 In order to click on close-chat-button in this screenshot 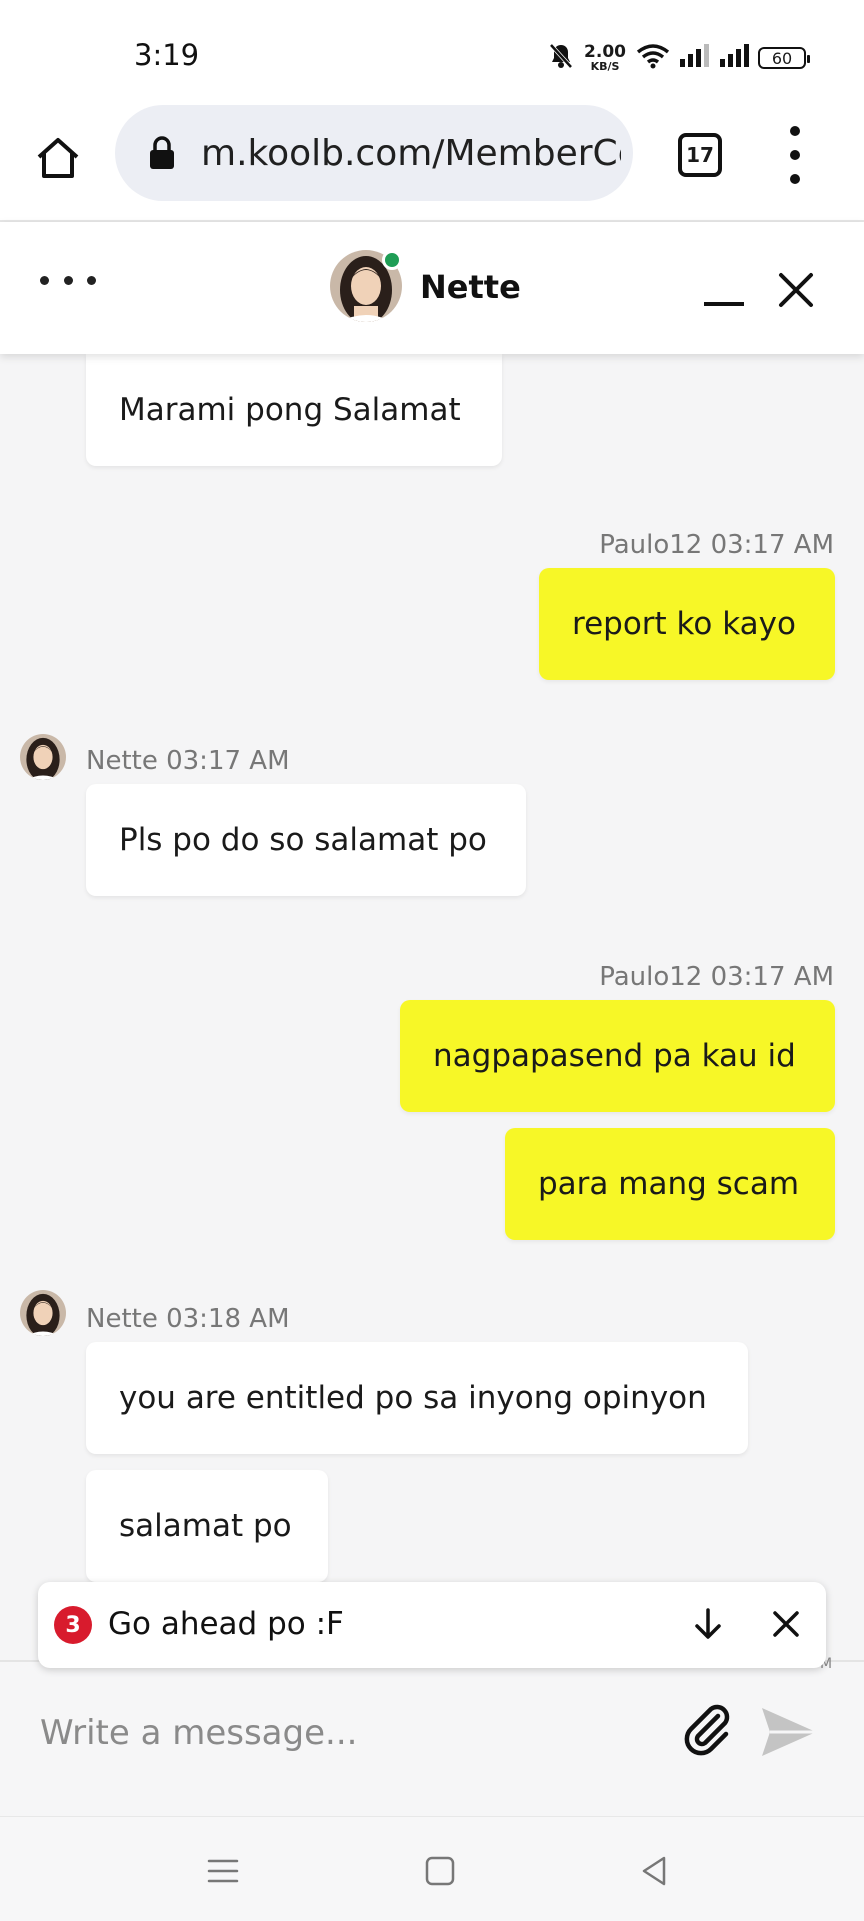, I will do `click(796, 290)`.